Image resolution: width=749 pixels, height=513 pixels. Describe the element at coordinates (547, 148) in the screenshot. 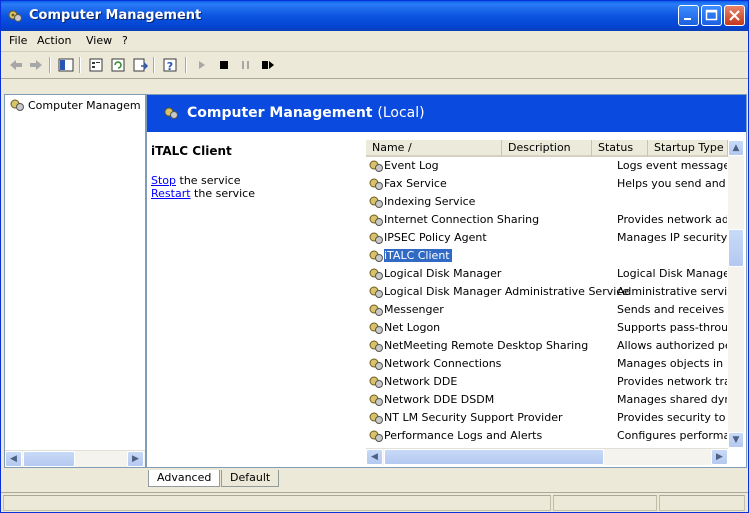

I see `column-header-description: Description` at that location.